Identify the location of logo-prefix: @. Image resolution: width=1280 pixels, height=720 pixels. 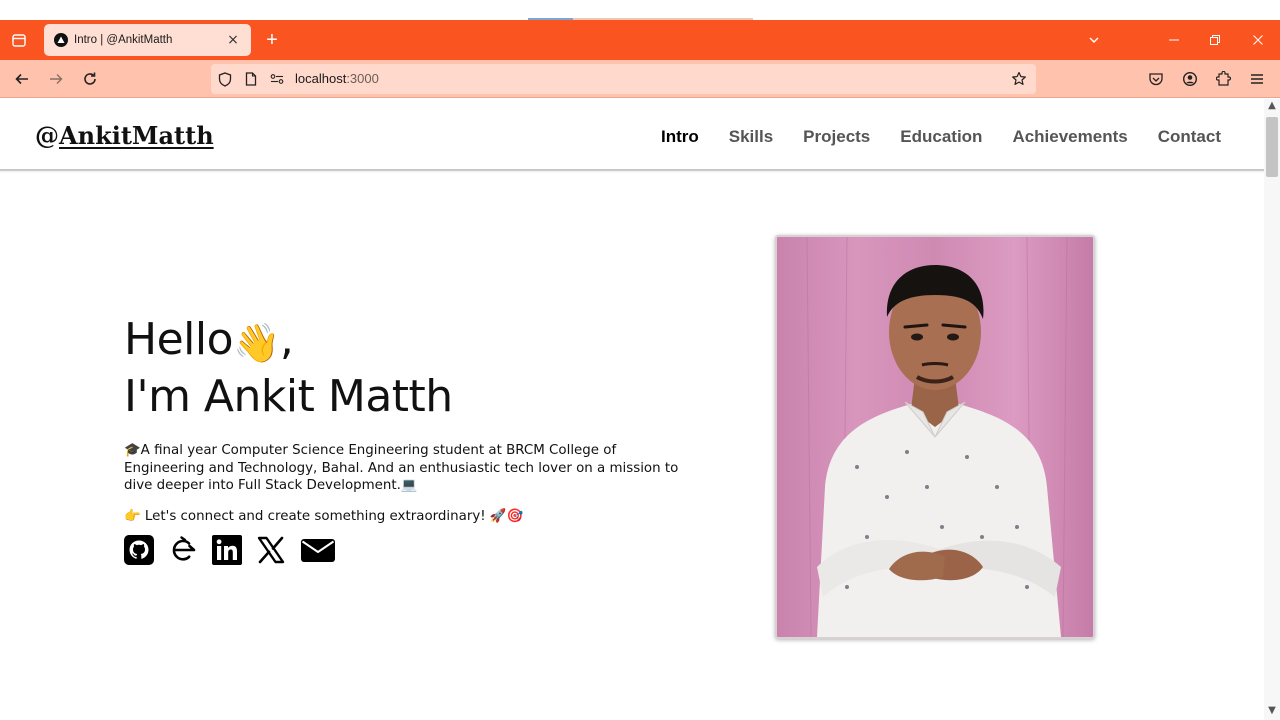
(47, 135).